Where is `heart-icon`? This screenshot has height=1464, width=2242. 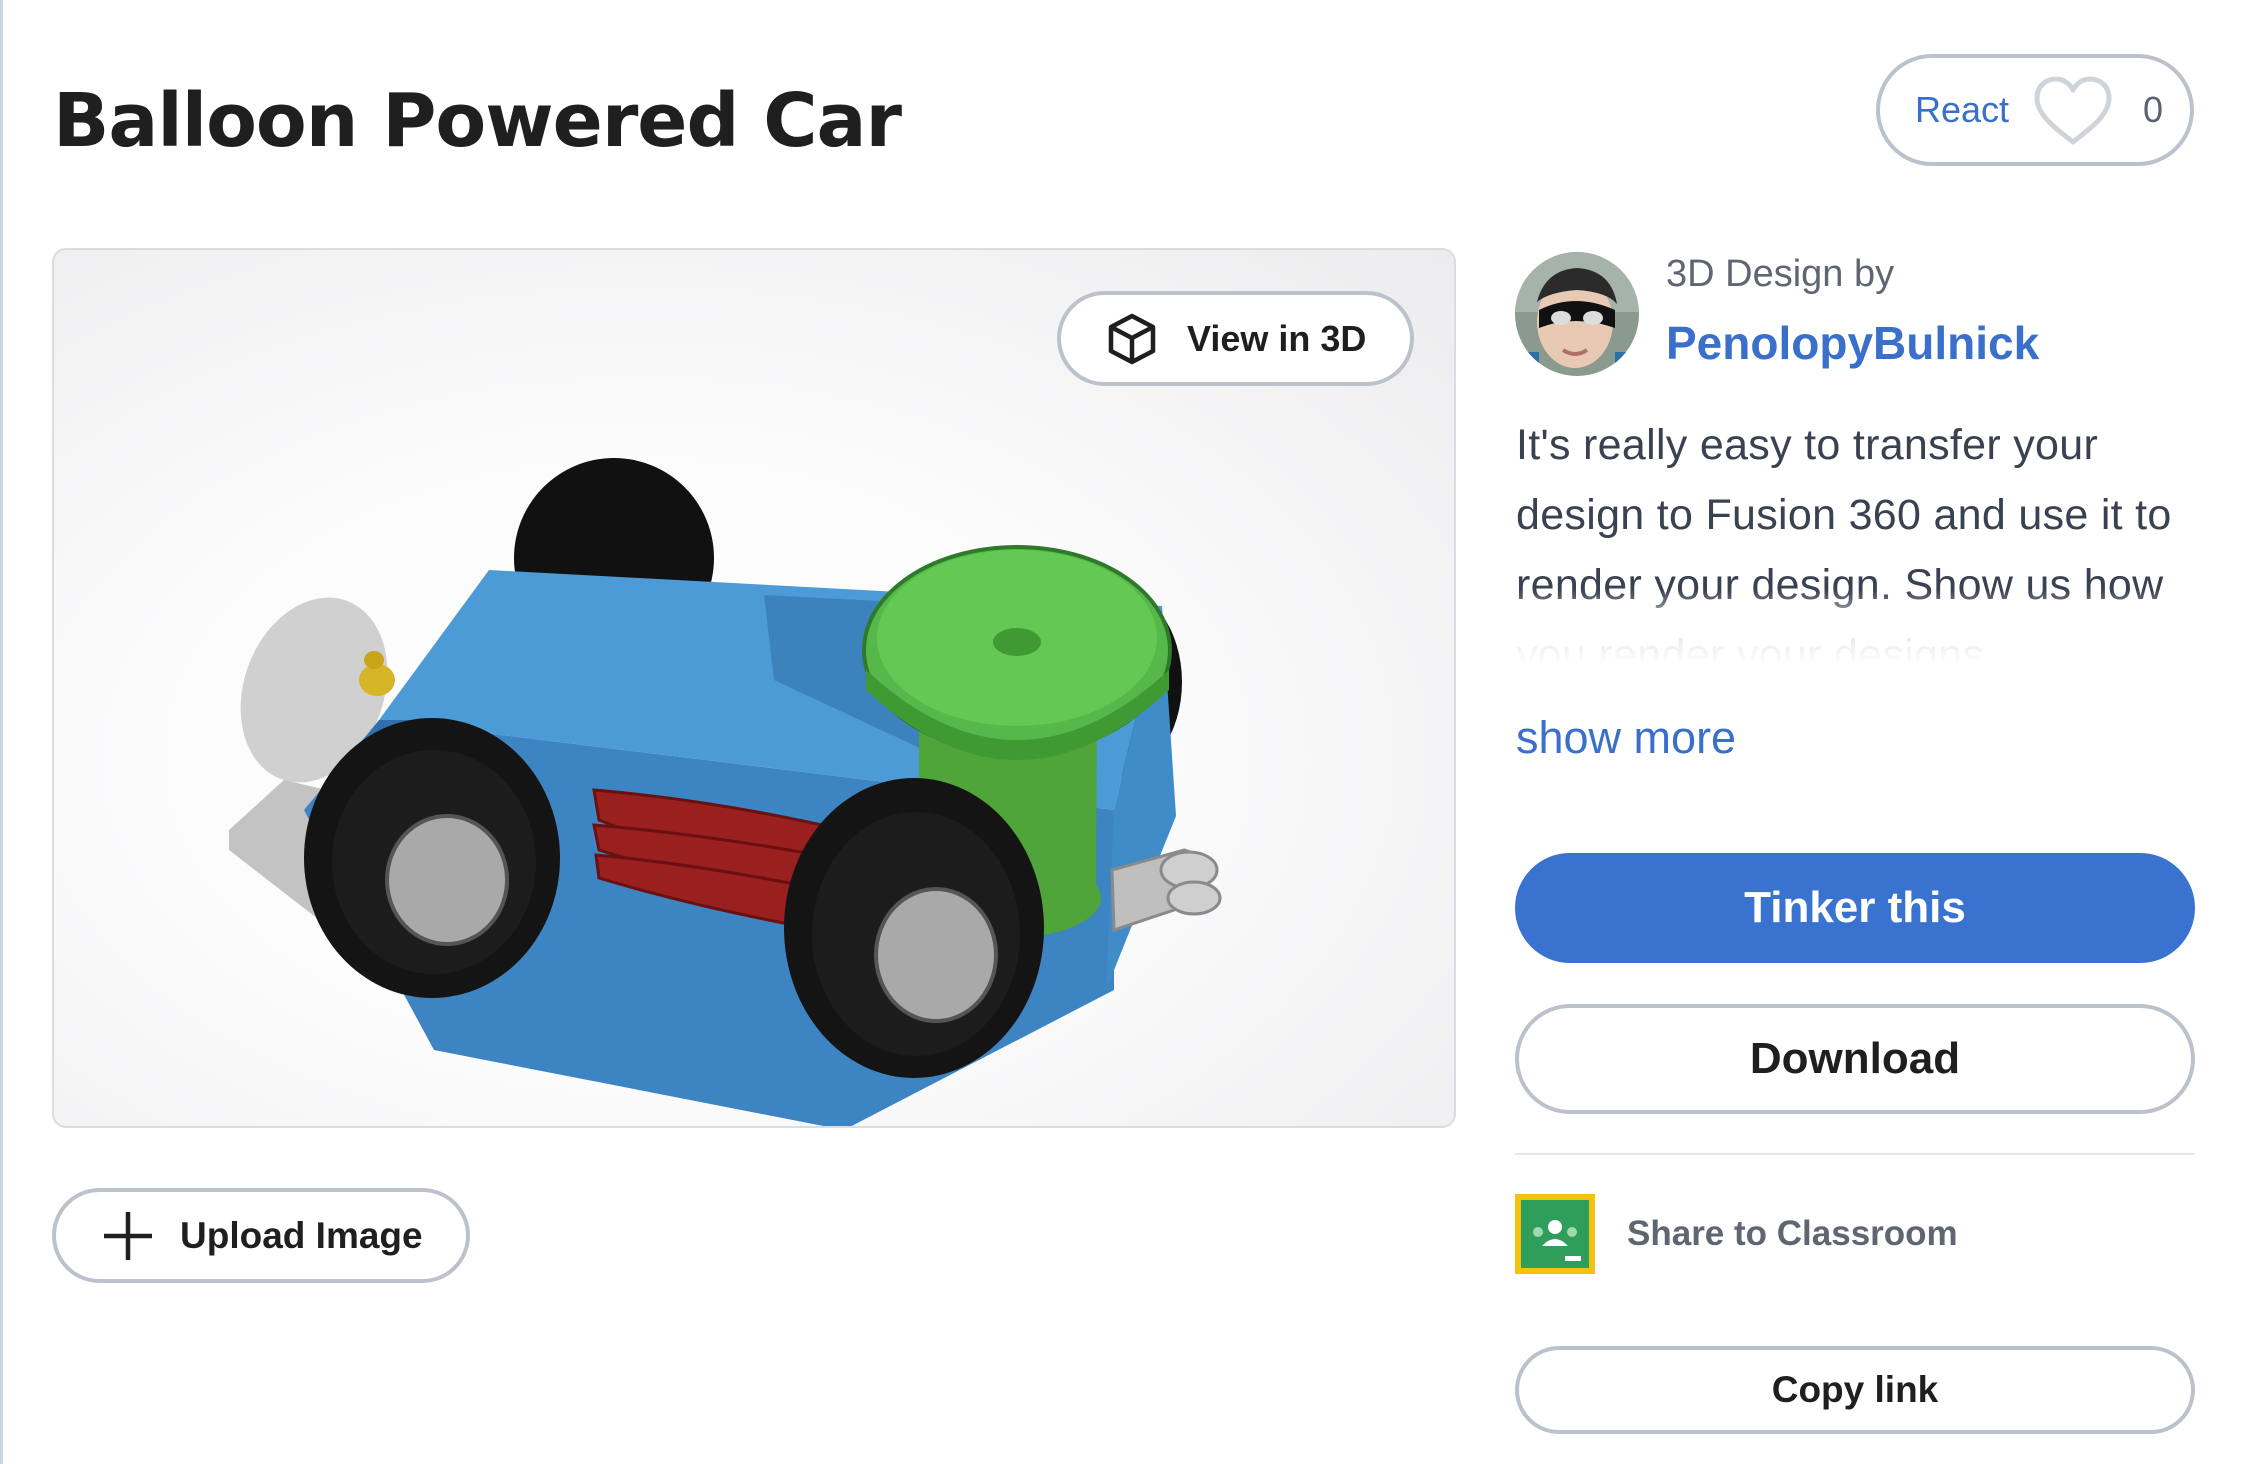
heart-icon is located at coordinates (2073, 110).